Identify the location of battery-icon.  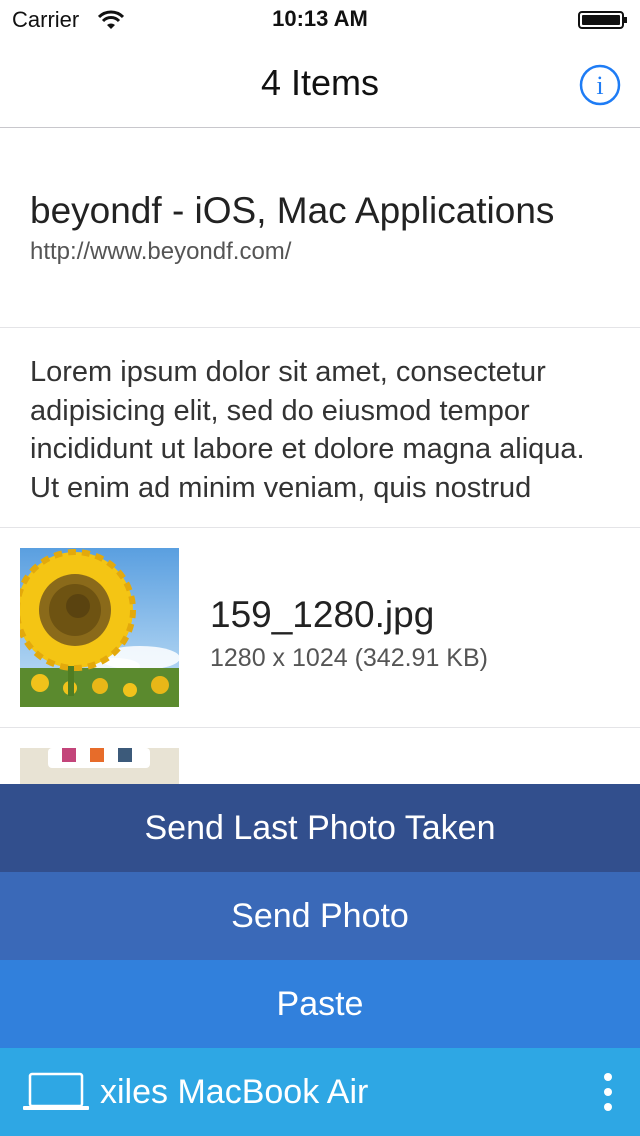
(602, 20).